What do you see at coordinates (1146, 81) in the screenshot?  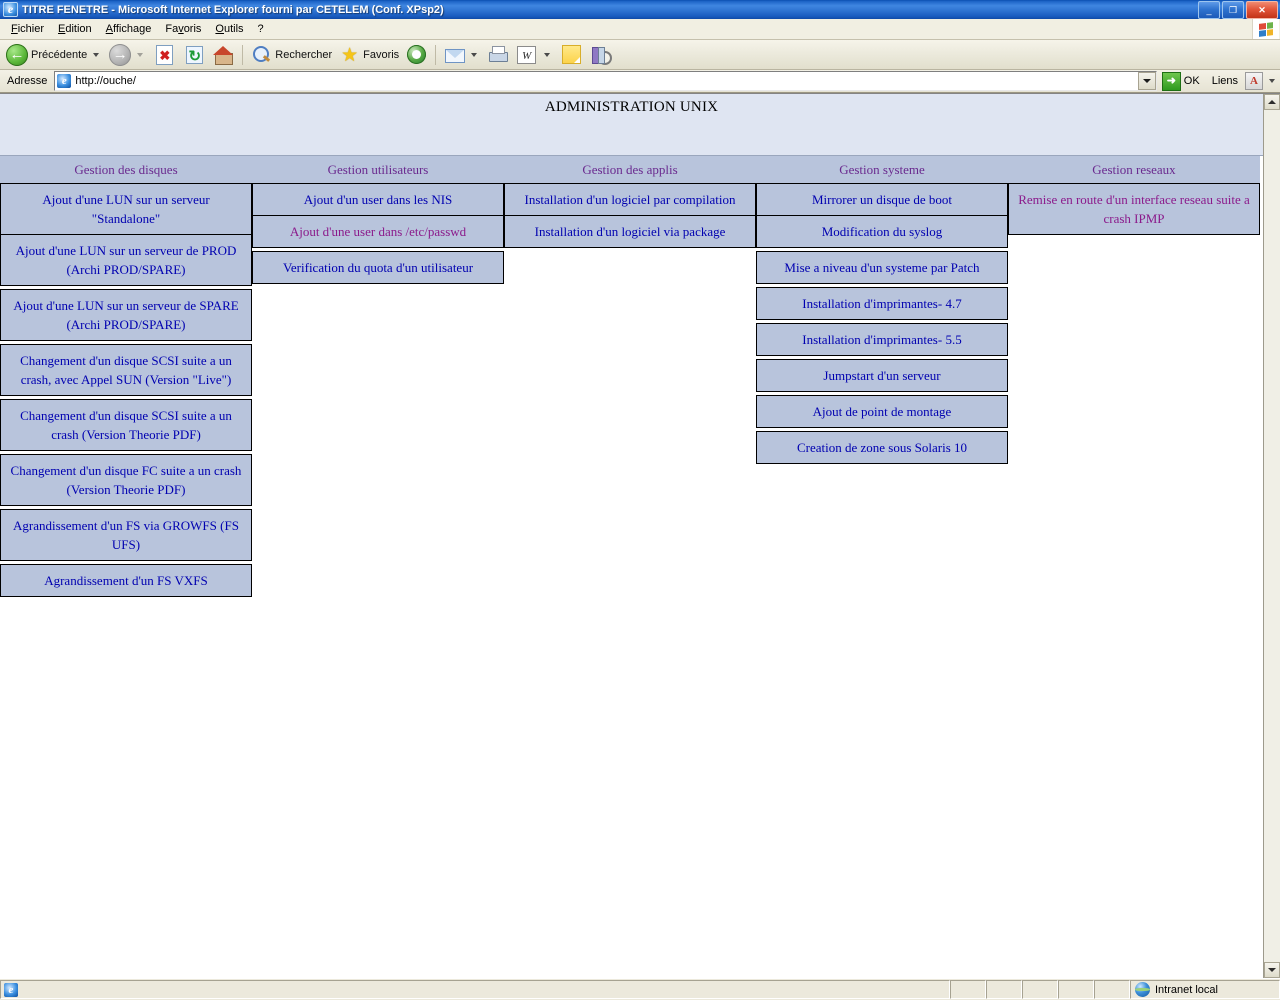 I see `address-dropdown-button` at bounding box center [1146, 81].